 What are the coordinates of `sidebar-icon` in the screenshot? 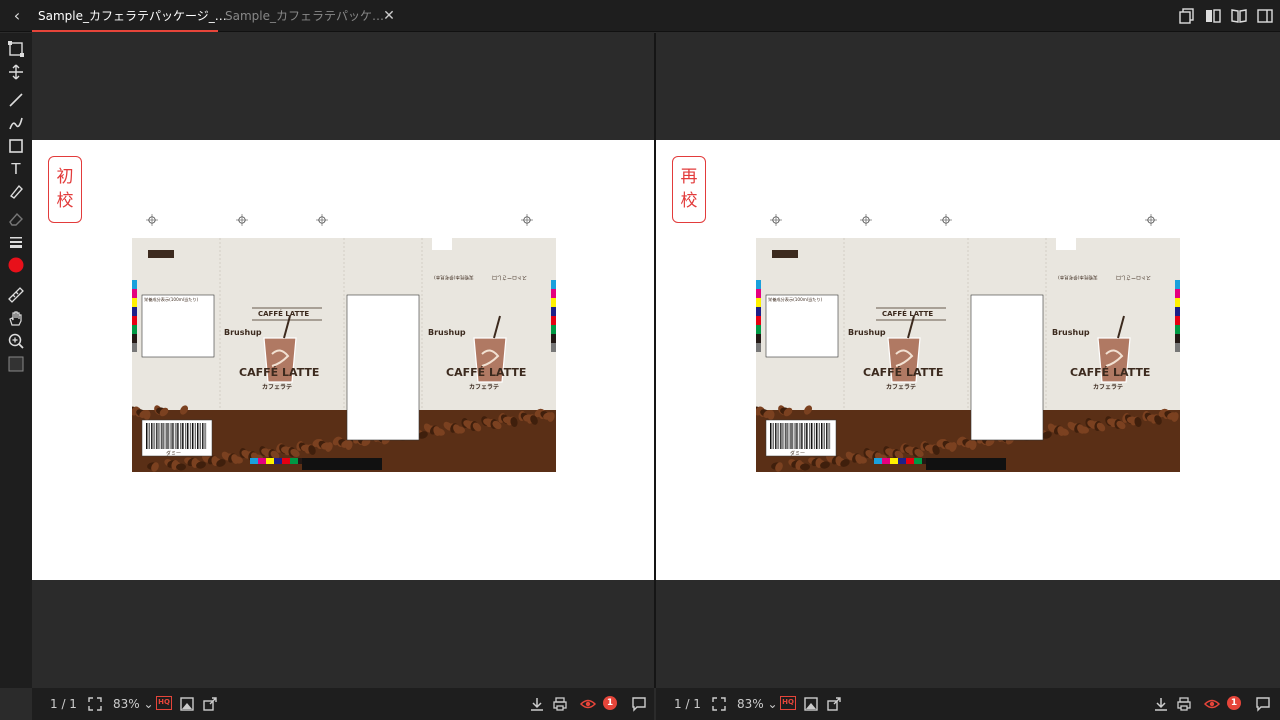 It's located at (1265, 16).